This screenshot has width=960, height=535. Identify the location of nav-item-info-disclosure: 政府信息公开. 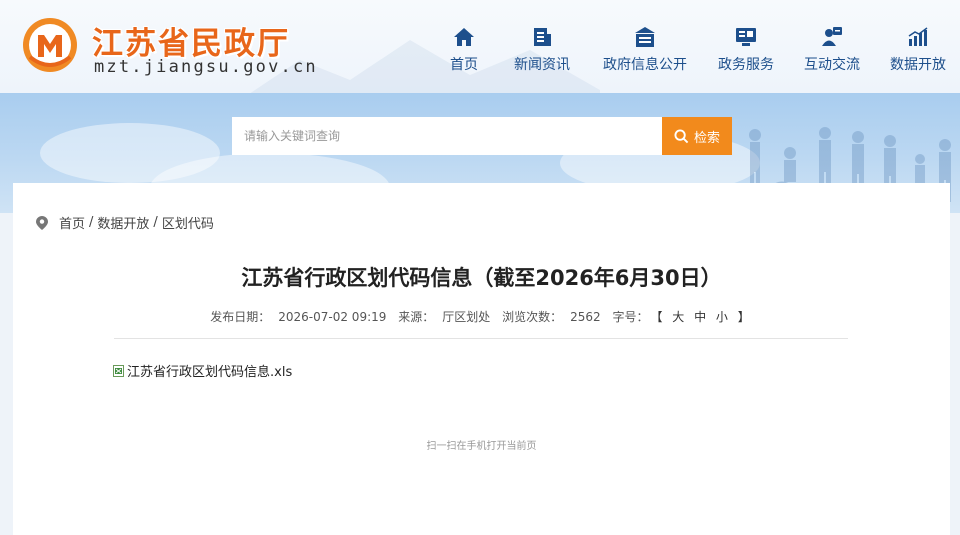
(645, 51).